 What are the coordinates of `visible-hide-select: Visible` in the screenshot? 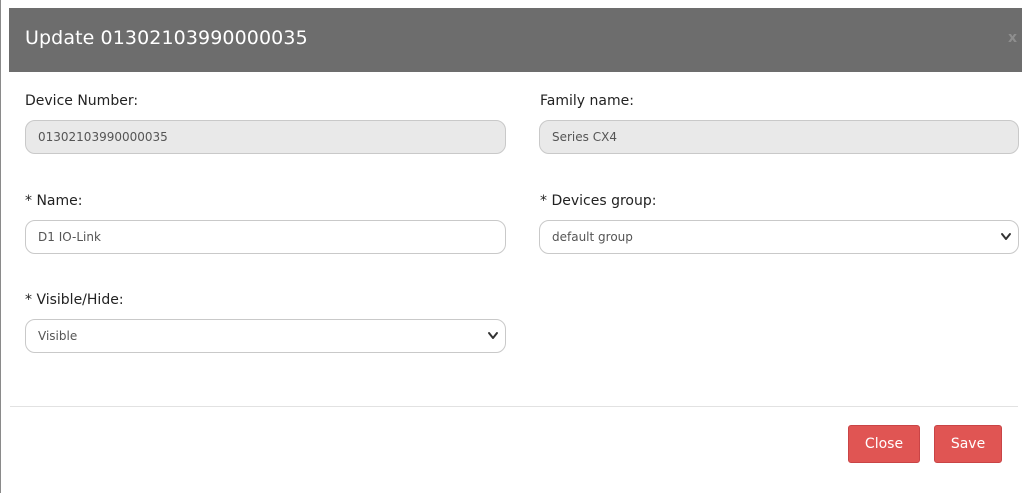 It's located at (265, 336).